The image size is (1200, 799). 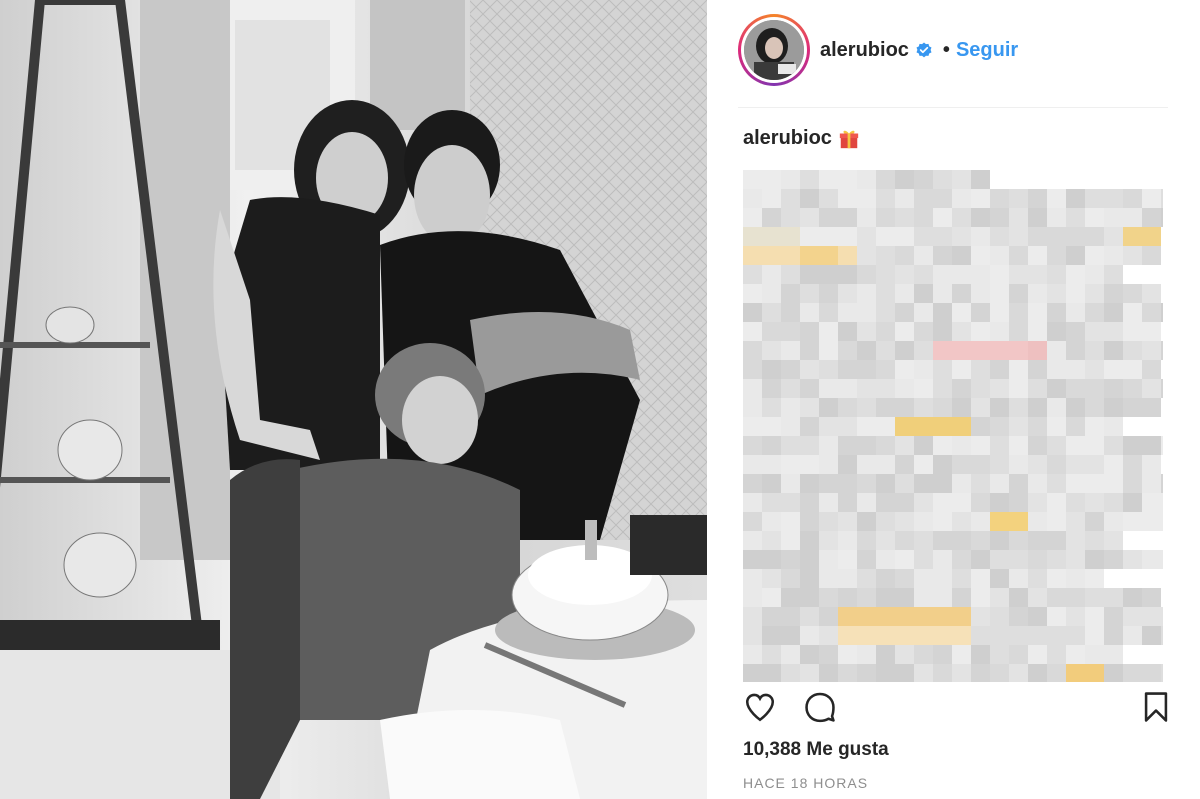 What do you see at coordinates (816, 750) in the screenshot?
I see `likes-count: 10,388 Me gusta` at bounding box center [816, 750].